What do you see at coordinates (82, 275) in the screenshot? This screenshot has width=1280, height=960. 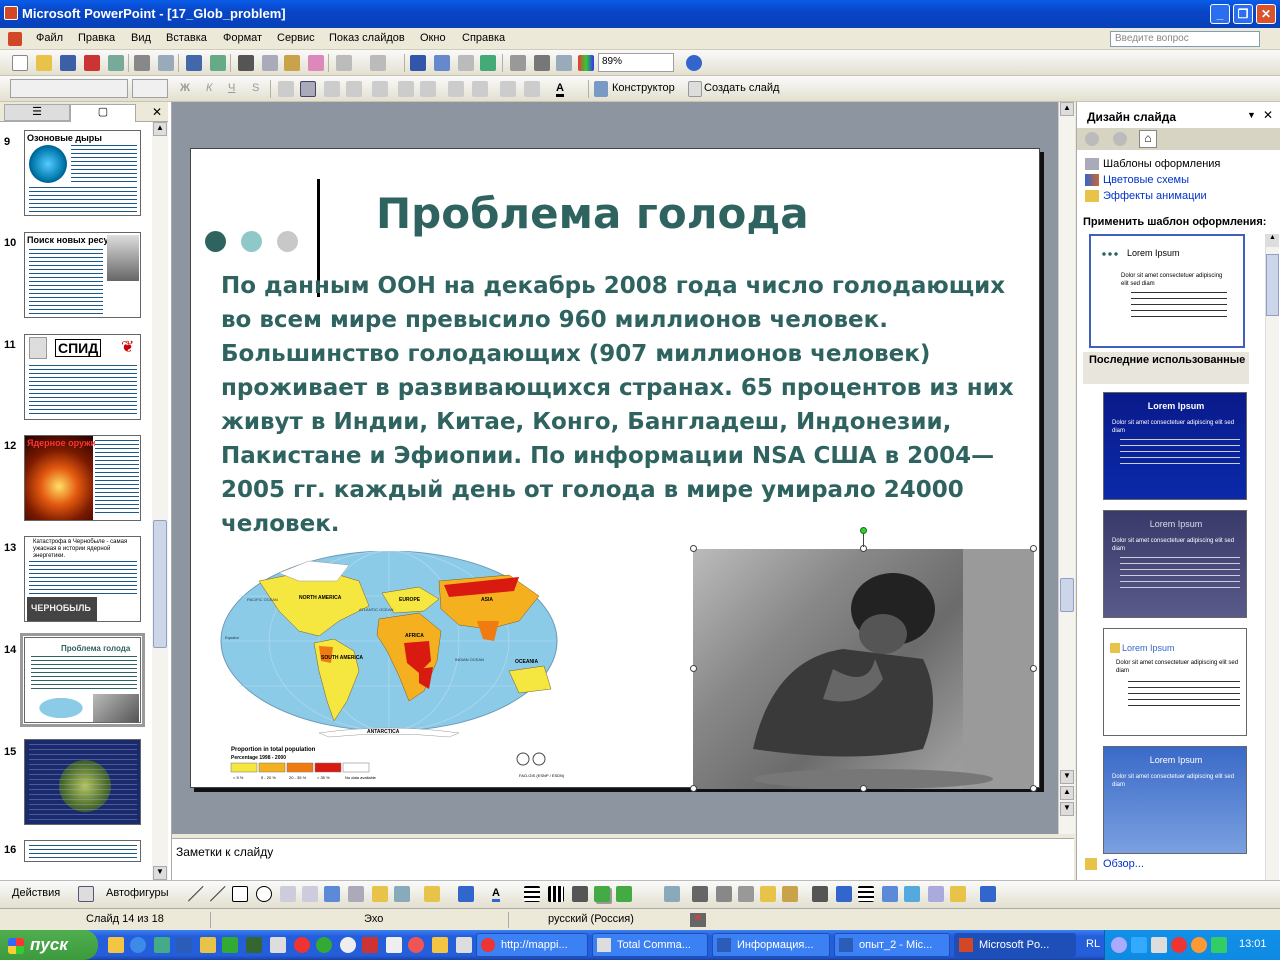 I see `slide-thumb-10: Поиск новых ресурсов` at bounding box center [82, 275].